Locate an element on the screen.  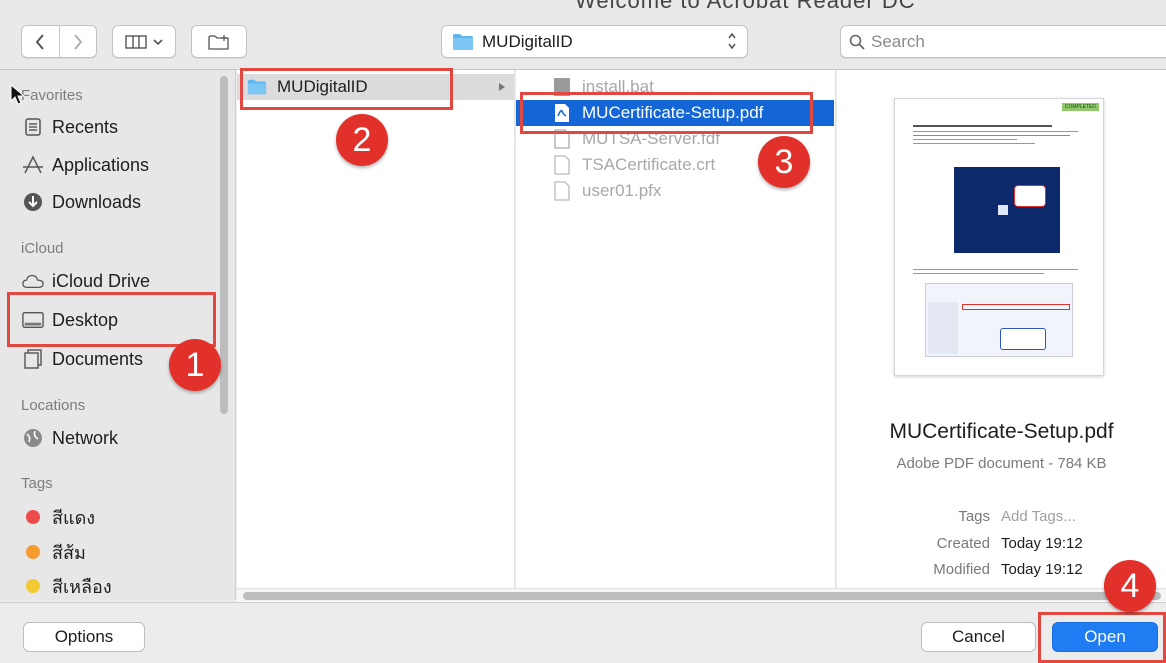
meta-modified-key: Modified is located at coordinates (961, 569).